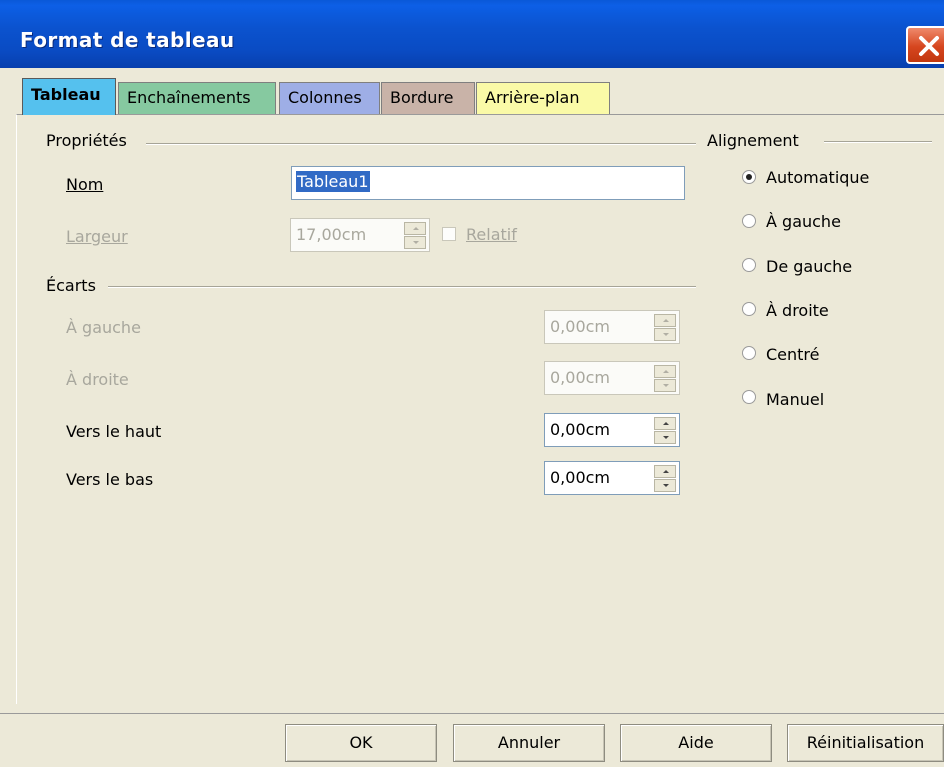  I want to click on width-spin-arrows, so click(415, 235).